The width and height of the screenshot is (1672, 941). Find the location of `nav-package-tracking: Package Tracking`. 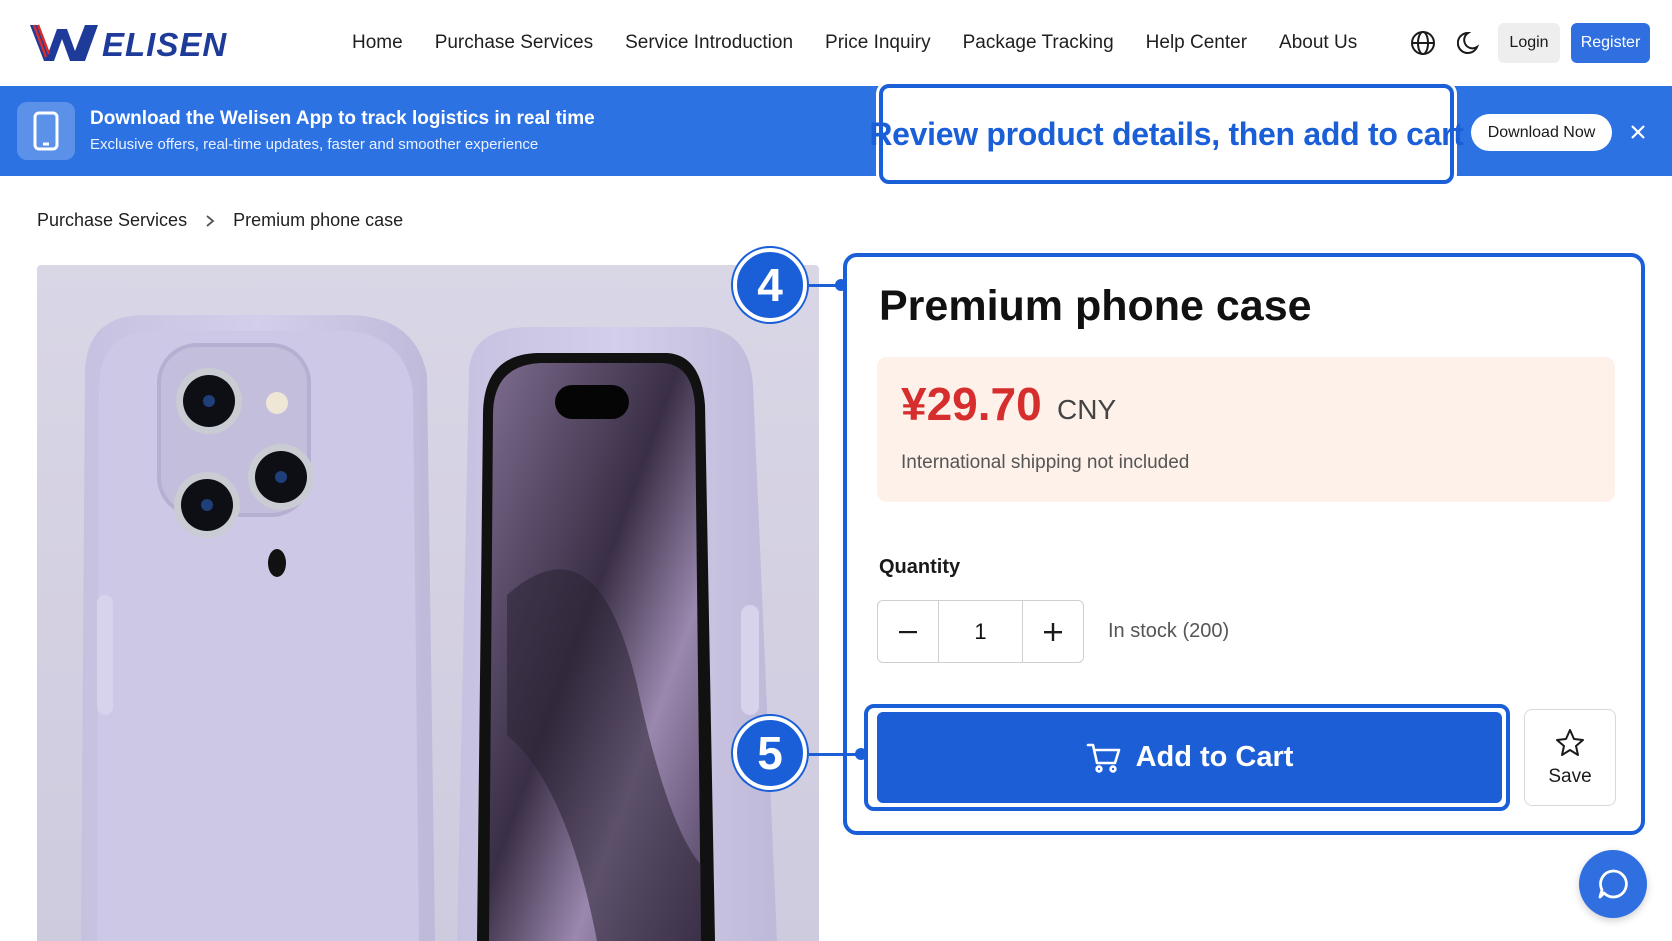

nav-package-tracking: Package Tracking is located at coordinates (1038, 43).